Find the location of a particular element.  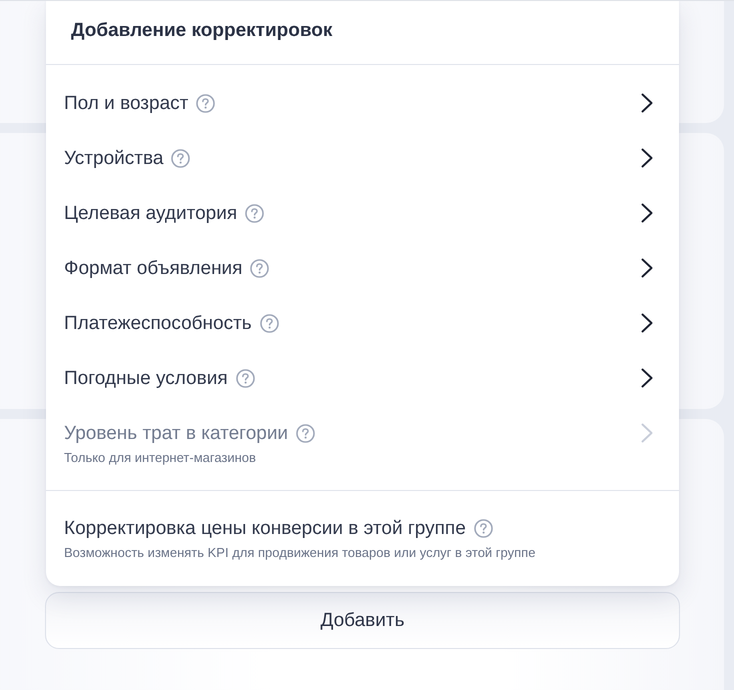

menu-item: Платежеспособность is located at coordinates (362, 323).